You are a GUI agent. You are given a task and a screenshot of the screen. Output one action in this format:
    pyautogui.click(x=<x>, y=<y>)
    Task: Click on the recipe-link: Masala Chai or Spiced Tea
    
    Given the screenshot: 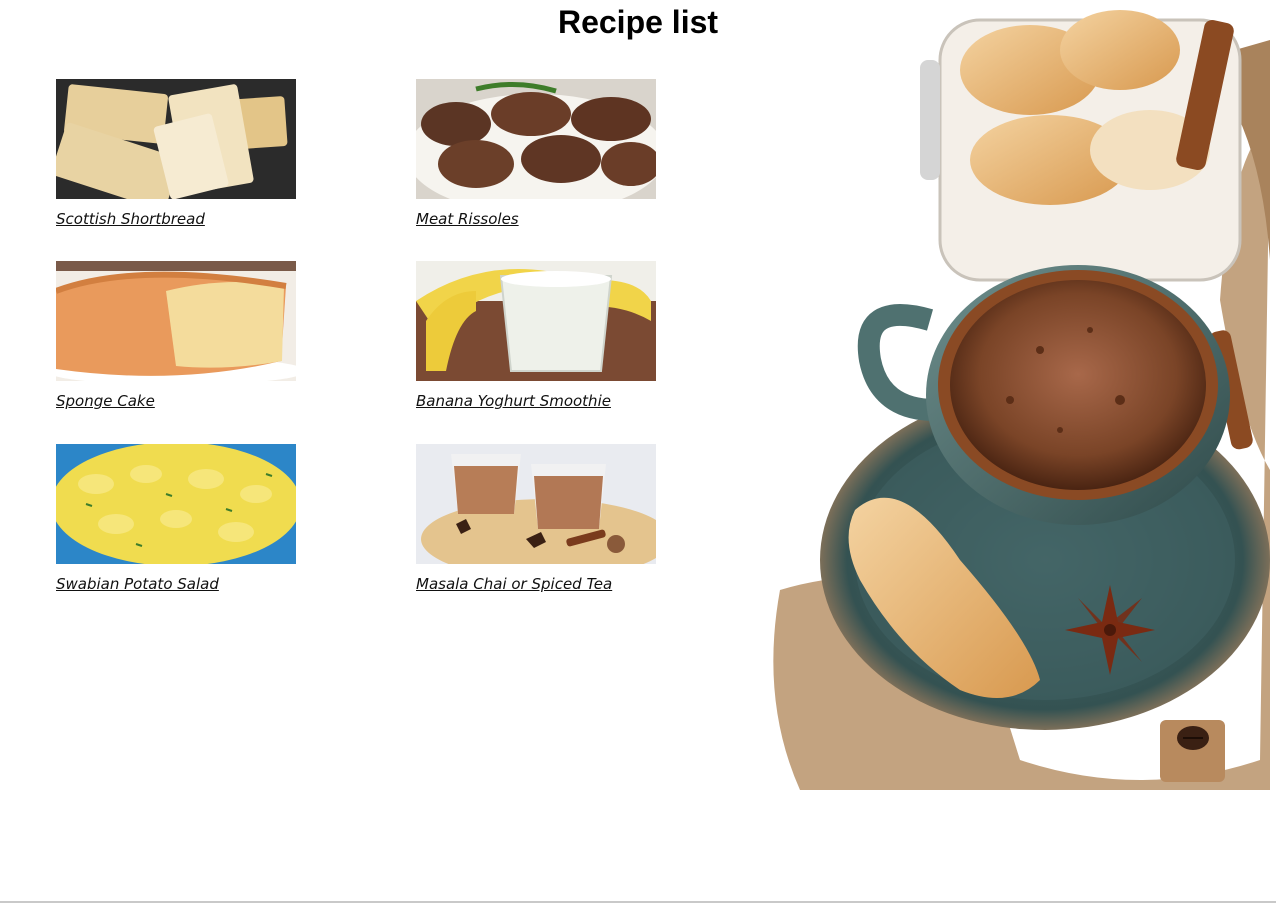 What is the action you would take?
    pyautogui.click(x=536, y=584)
    